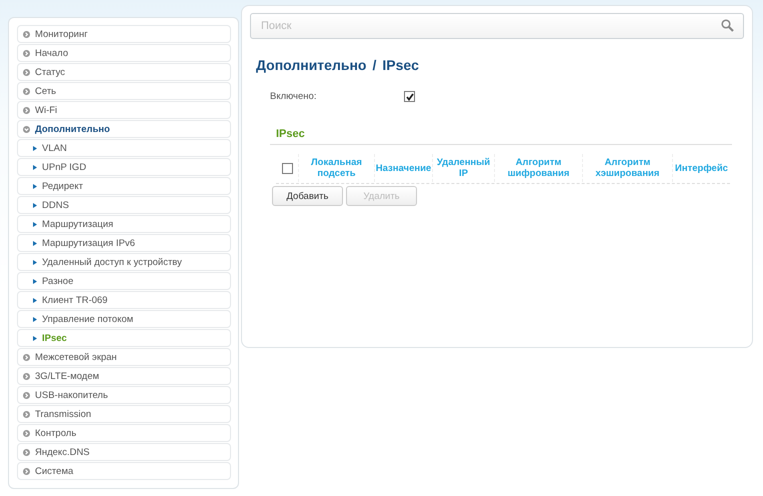  What do you see at coordinates (287, 168) in the screenshot?
I see `select-all-checkbox` at bounding box center [287, 168].